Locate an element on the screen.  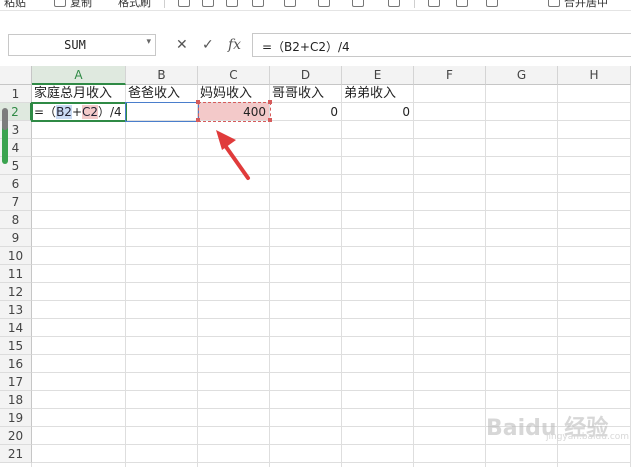
chevron-down-icon: ▾ is located at coordinates (148, 42).